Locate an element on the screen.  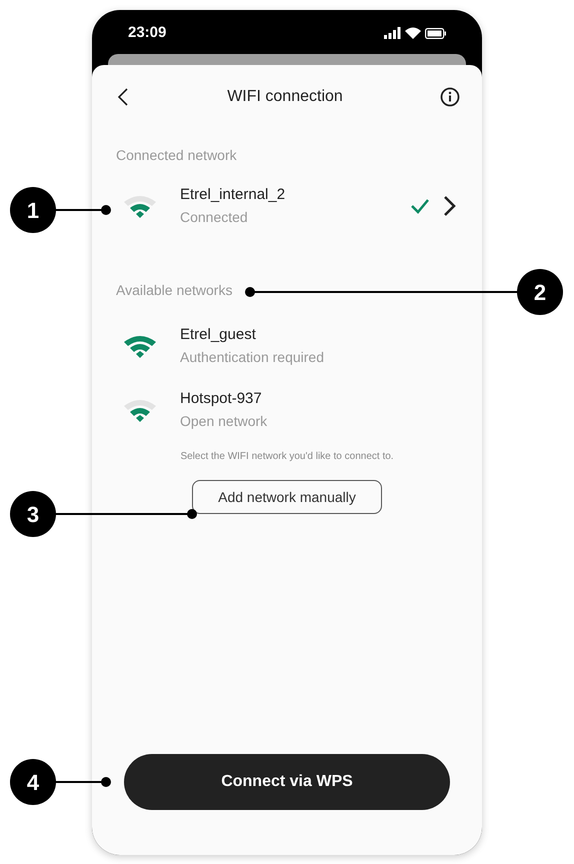
hint-text: Select the WIFI network you'd like to connect to. is located at coordinates (287, 457).